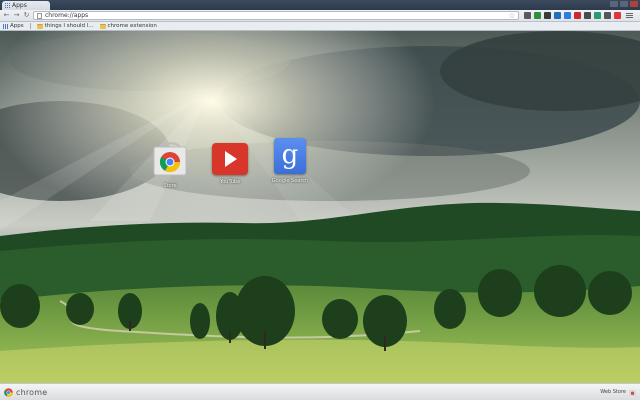  I want to click on tab-apps: Apps, so click(26, 5).